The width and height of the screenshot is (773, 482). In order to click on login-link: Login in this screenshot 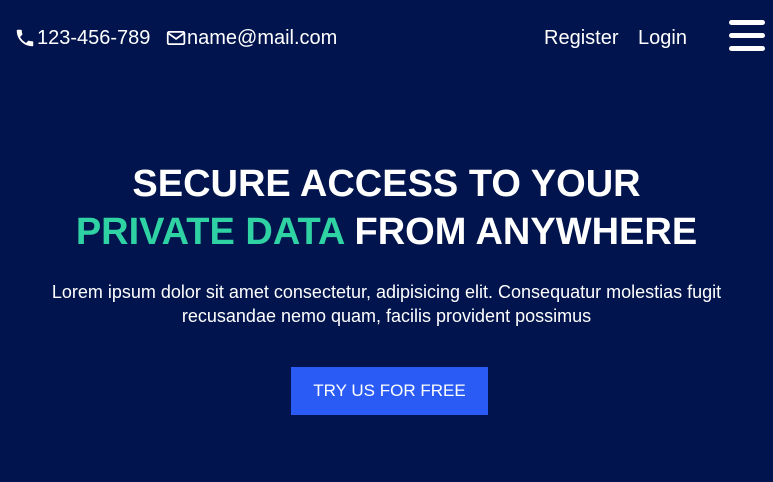, I will do `click(662, 38)`.